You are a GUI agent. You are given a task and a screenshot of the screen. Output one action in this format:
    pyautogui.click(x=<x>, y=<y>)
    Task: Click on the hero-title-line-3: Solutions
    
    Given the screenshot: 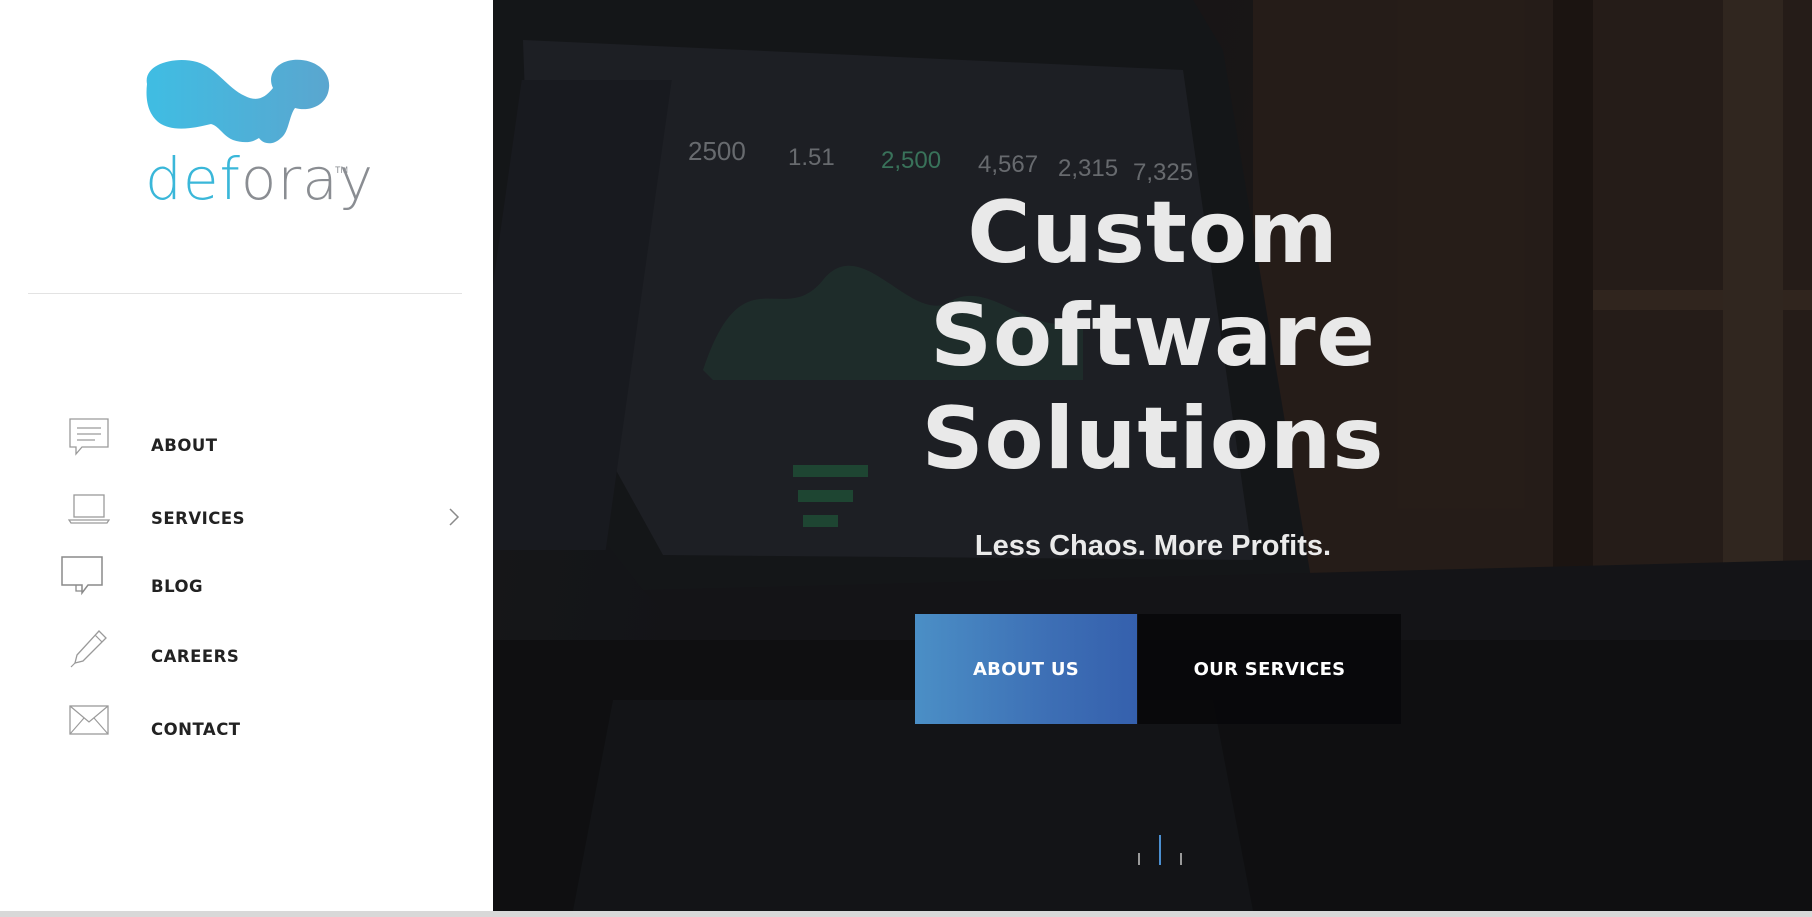 What is the action you would take?
    pyautogui.click(x=1153, y=439)
    